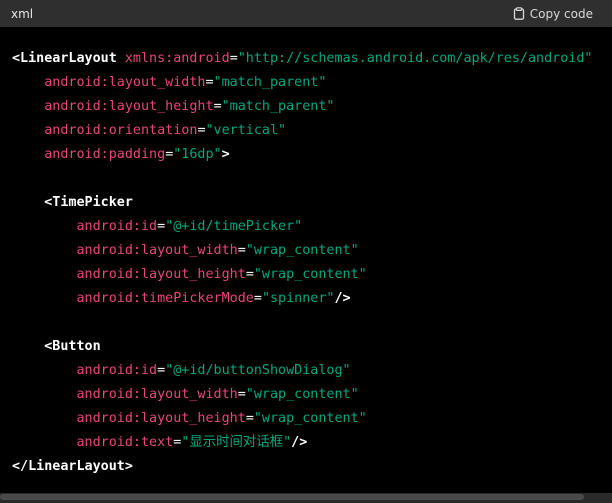  I want to click on copy-code-label: Copy code, so click(561, 13).